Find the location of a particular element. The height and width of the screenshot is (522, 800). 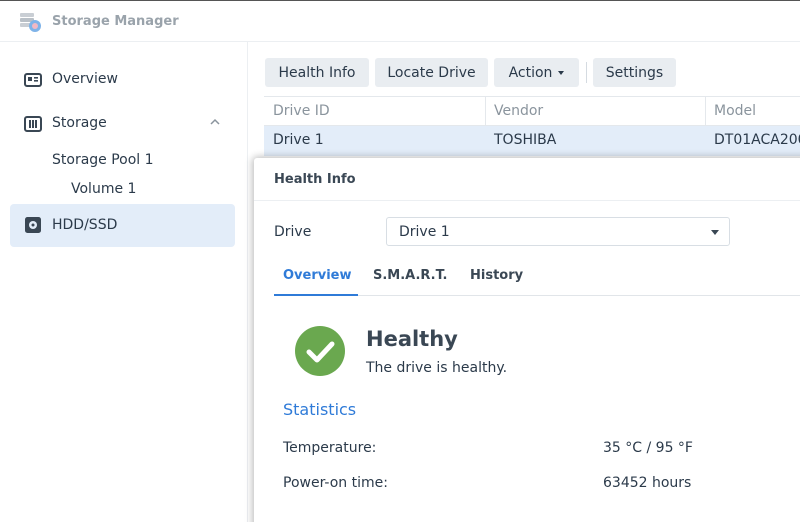

health-info-button: Health Info is located at coordinates (317, 72).